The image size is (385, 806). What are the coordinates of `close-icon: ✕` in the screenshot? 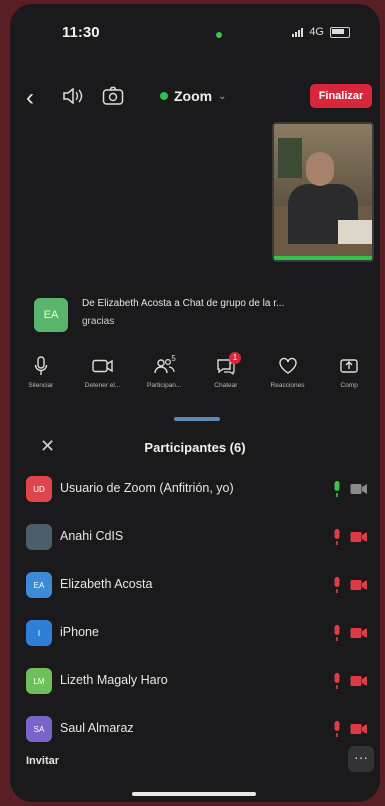 It's located at (47, 446).